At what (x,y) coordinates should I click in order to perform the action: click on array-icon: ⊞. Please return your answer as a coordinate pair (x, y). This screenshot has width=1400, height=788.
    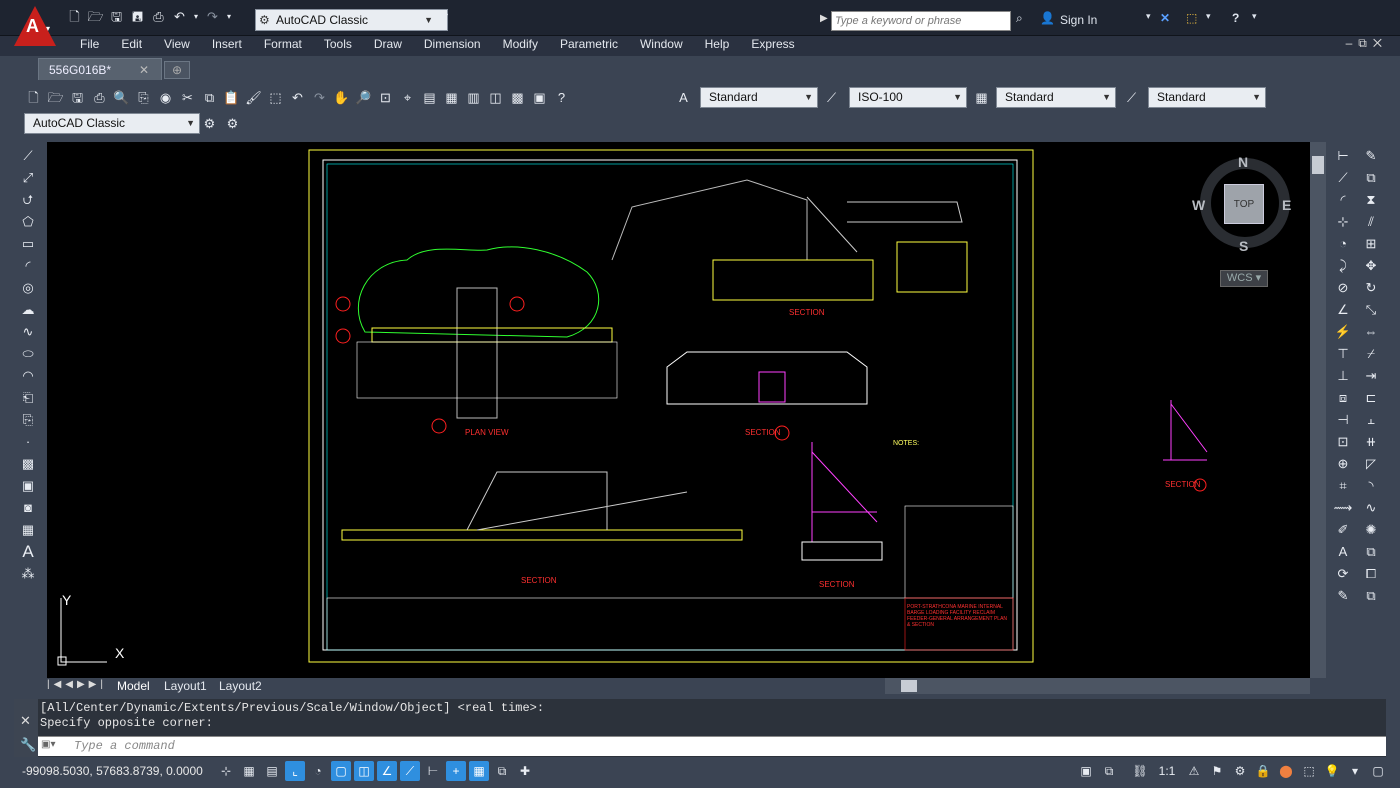
    Looking at the image, I should click on (1371, 243).